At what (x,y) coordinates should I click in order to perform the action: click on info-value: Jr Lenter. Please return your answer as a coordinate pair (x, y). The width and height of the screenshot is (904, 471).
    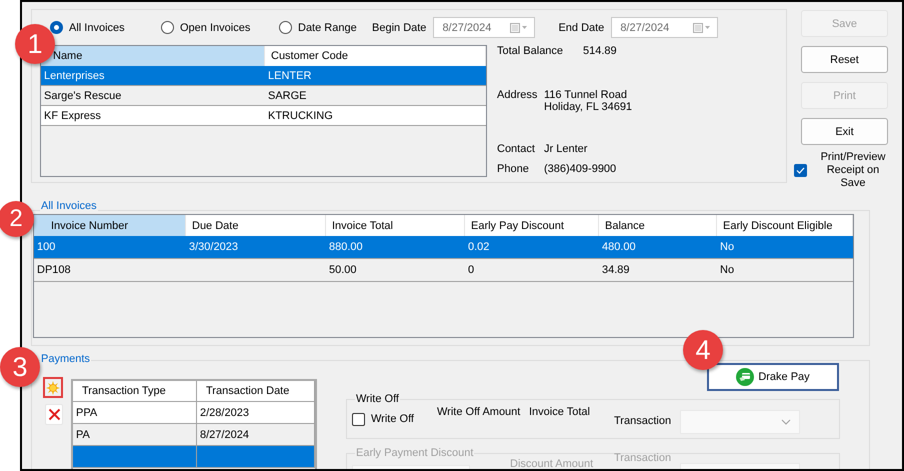
    Looking at the image, I should click on (566, 149).